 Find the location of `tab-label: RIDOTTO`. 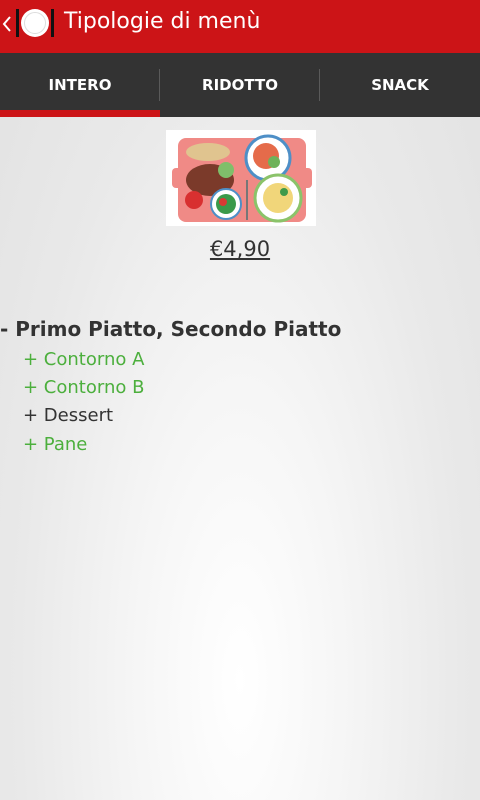

tab-label: RIDOTTO is located at coordinates (240, 85).